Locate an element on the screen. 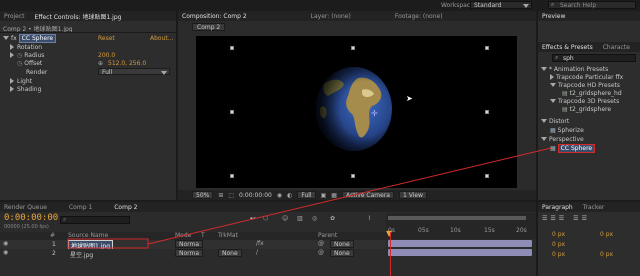  mask-icon: ⬚ is located at coordinates (231, 195).